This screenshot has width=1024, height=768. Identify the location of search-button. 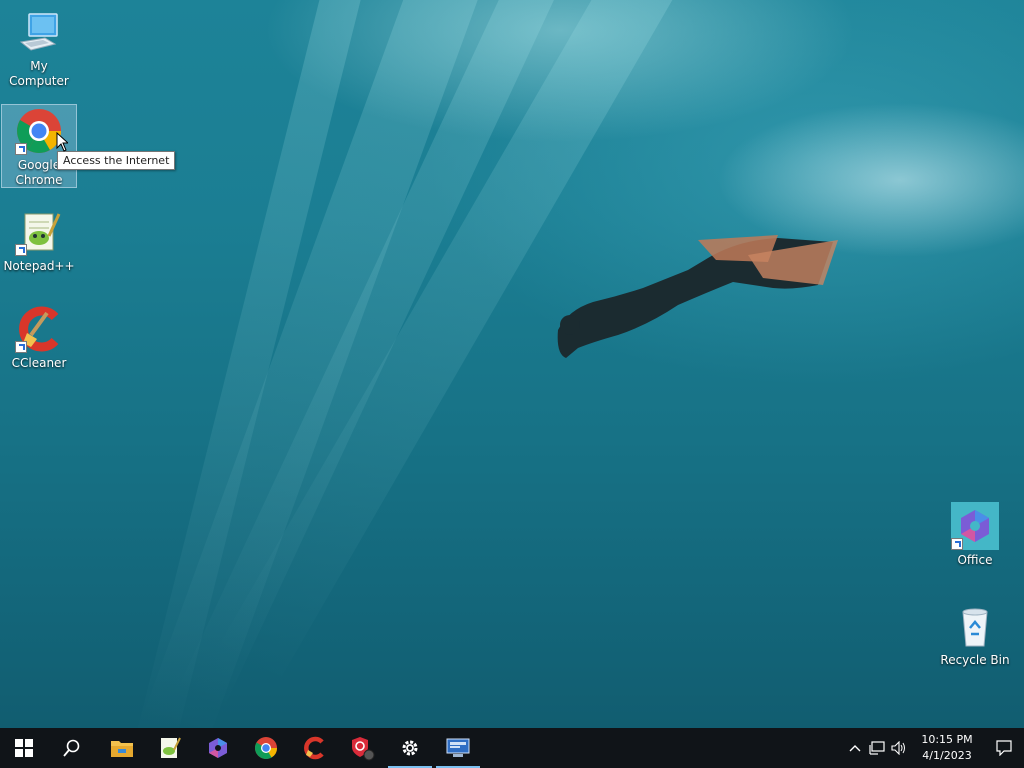
(72, 748).